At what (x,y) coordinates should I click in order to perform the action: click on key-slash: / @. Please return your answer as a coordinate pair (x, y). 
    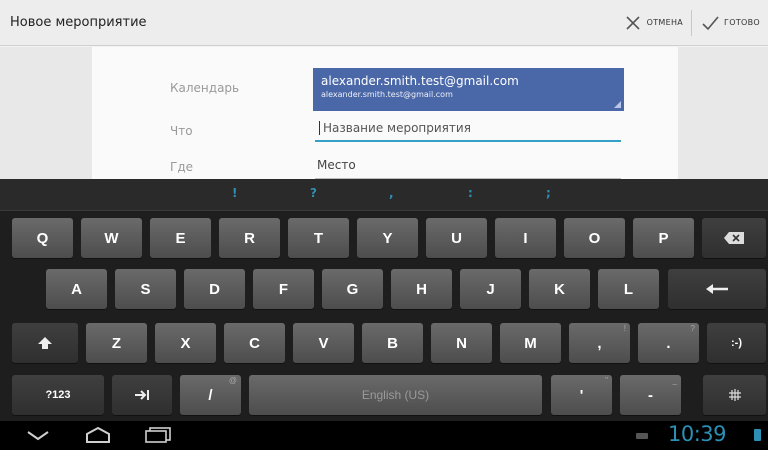
    Looking at the image, I should click on (210, 395).